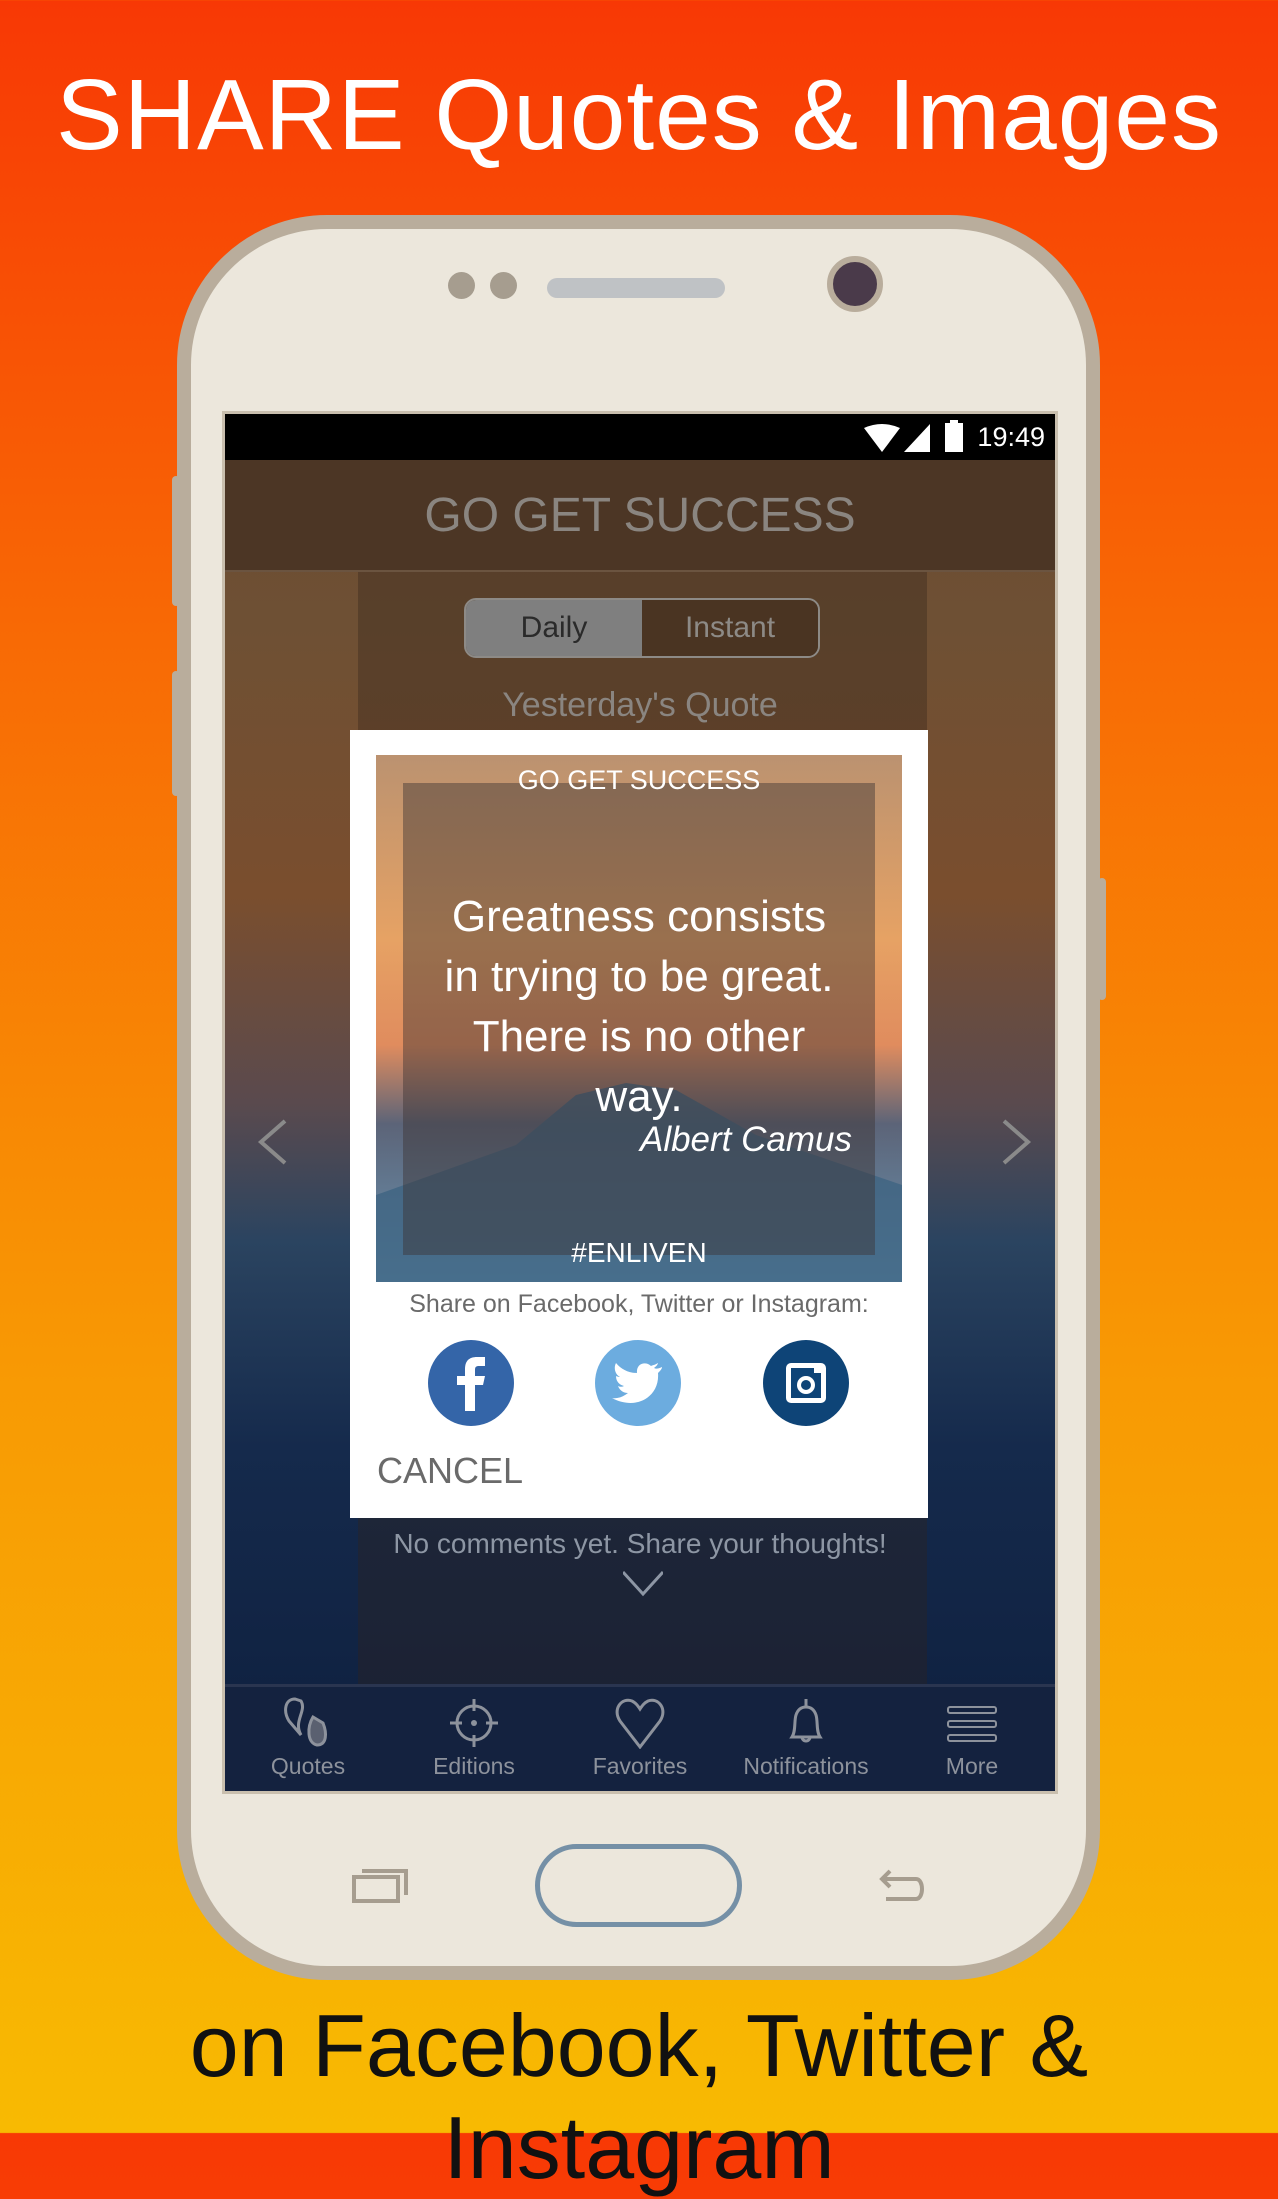 The image size is (1278, 2199). I want to click on quote-line: Greatness consists, so click(639, 916).